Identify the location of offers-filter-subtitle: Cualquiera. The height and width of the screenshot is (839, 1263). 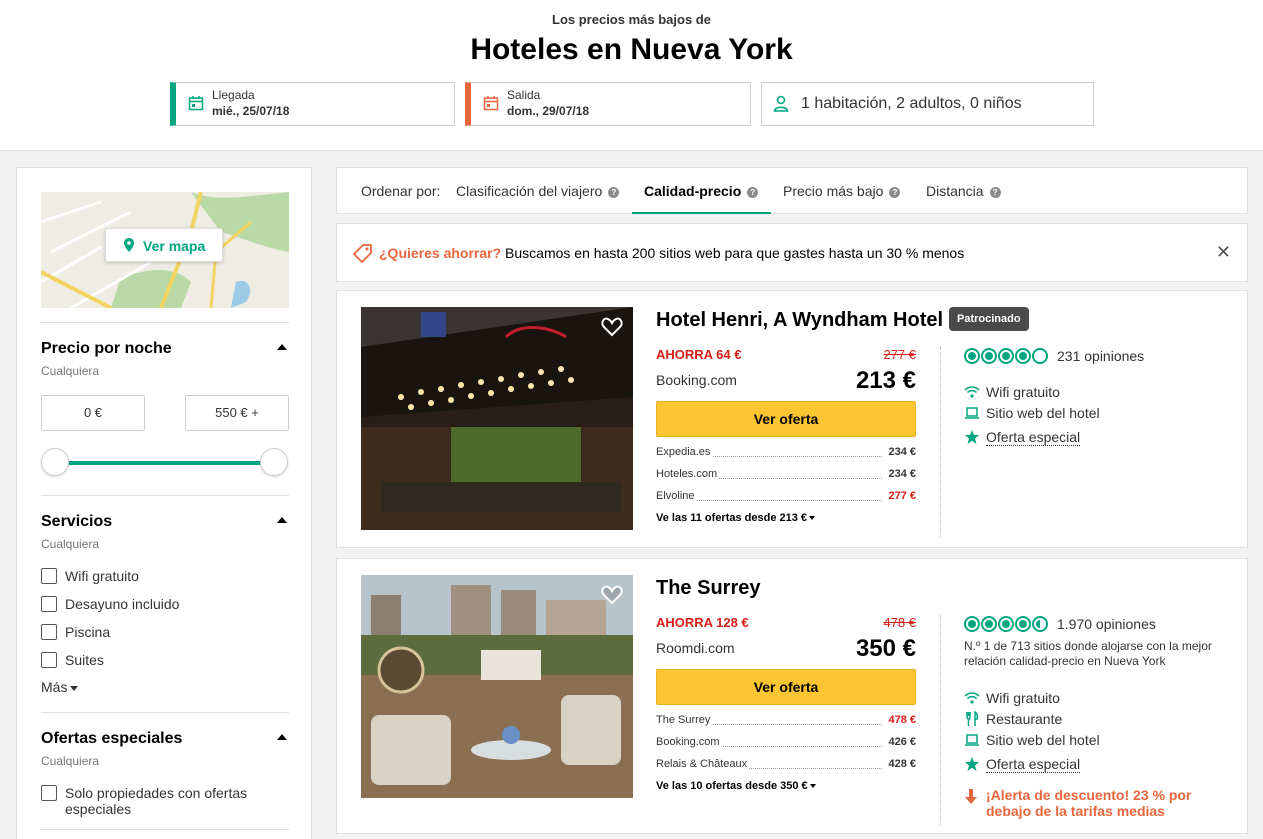
(70, 761).